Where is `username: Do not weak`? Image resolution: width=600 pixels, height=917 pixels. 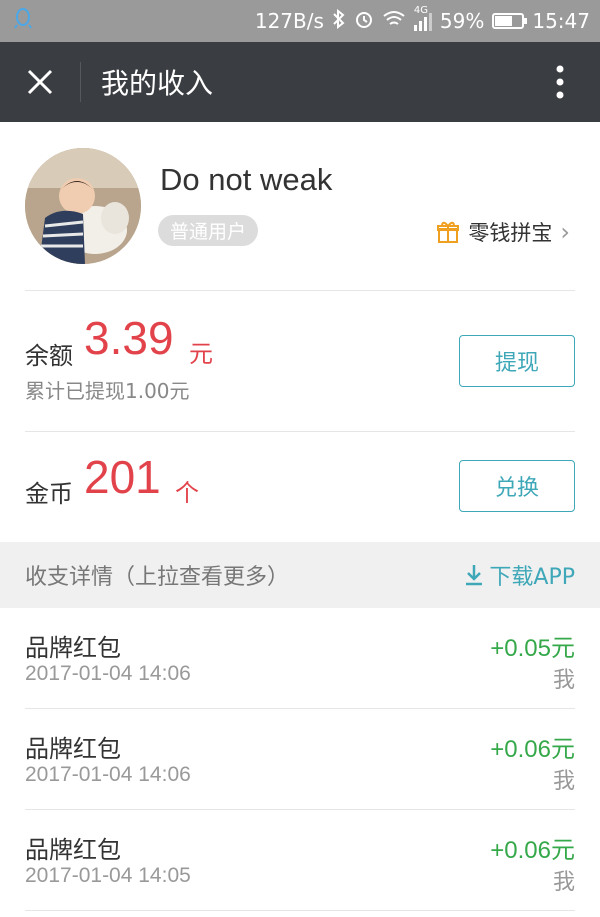 username: Do not weak is located at coordinates (246, 179).